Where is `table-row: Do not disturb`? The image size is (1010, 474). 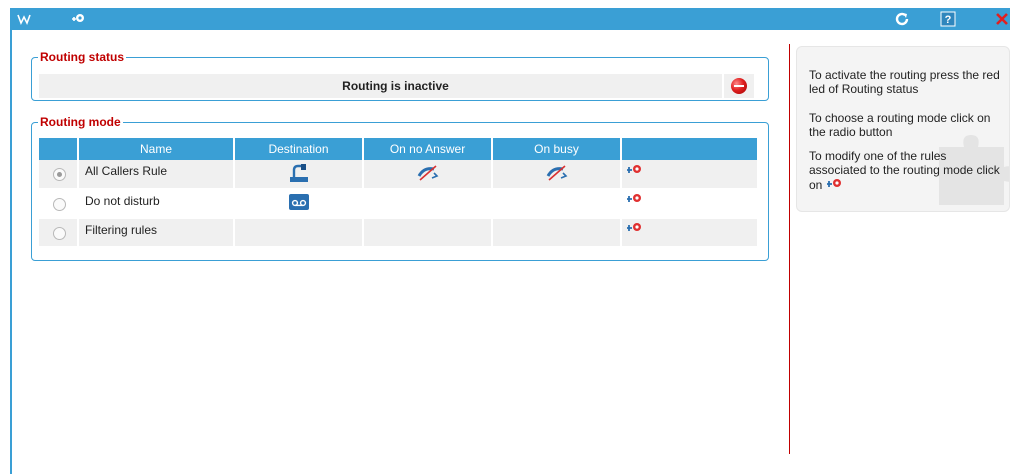
table-row: Do not disturb is located at coordinates (398, 204).